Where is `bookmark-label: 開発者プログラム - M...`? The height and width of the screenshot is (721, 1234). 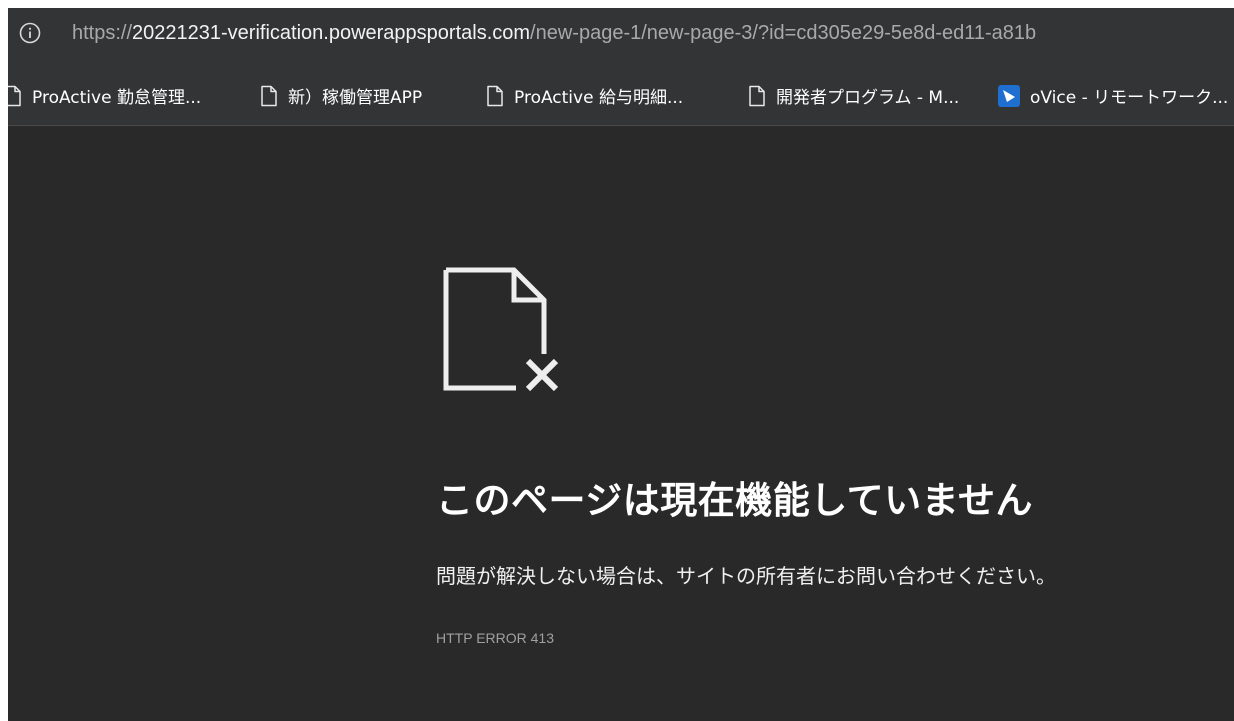
bookmark-label: 開発者プログラム - M... is located at coordinates (868, 98).